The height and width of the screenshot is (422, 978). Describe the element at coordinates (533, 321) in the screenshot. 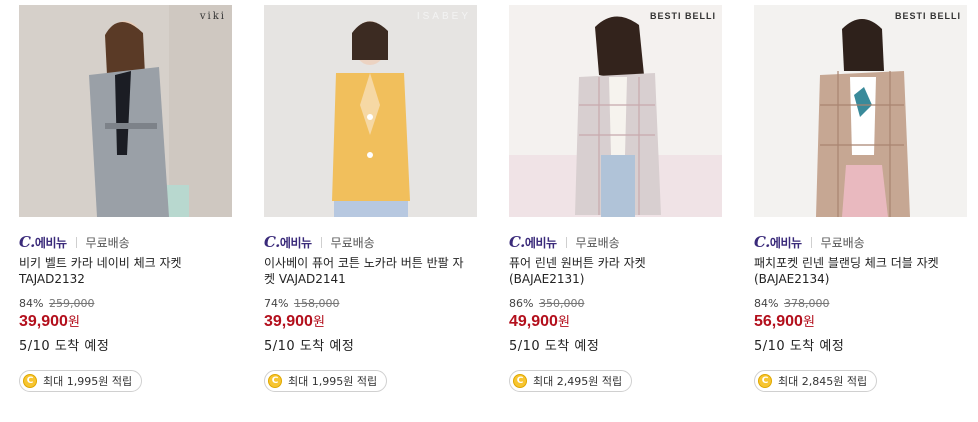

I see `sale-price: 49,900` at that location.